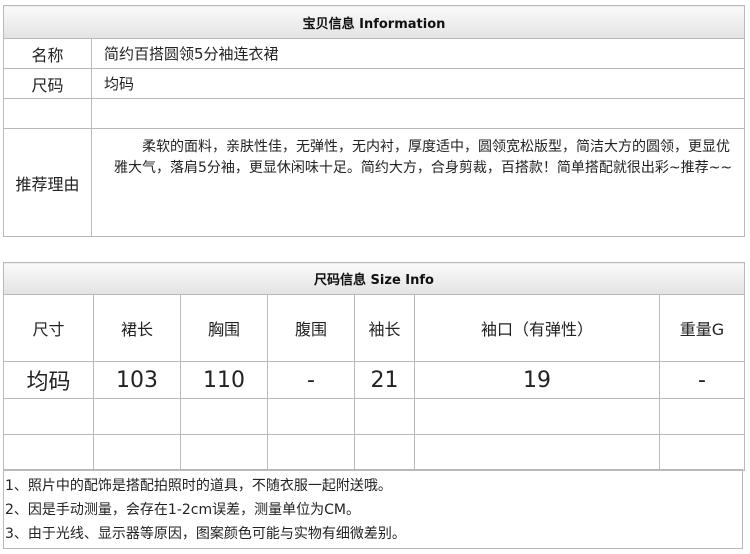 This screenshot has height=554, width=750. What do you see at coordinates (198, 486) in the screenshot?
I see `note-line: 1、照片中的配饰是搭配拍照时的道具，不随衣服一起附送哦。` at bounding box center [198, 486].